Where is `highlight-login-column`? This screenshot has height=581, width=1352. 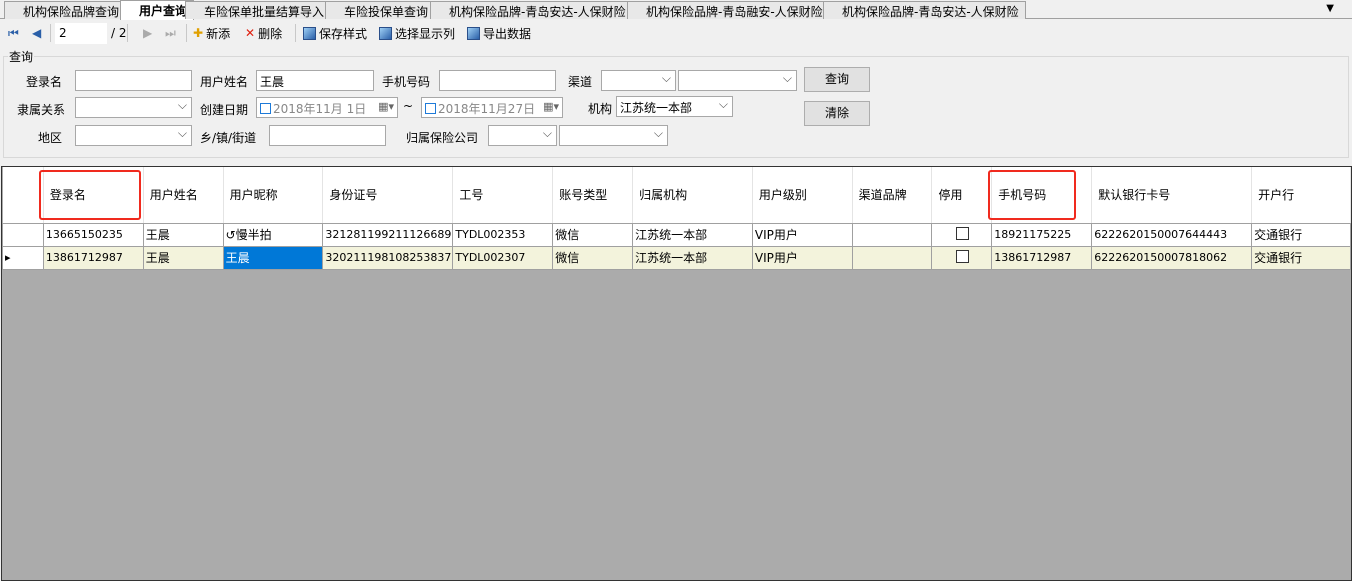
highlight-login-column is located at coordinates (90, 195).